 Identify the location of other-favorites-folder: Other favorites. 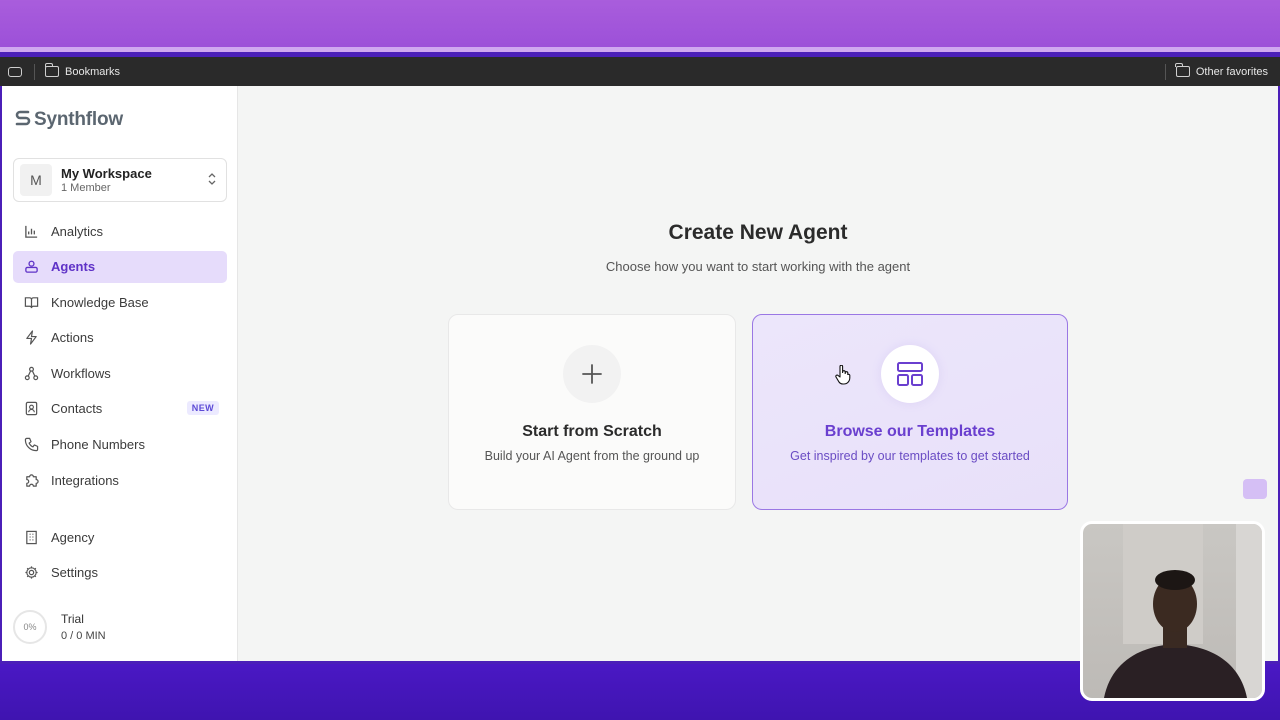
(1232, 72).